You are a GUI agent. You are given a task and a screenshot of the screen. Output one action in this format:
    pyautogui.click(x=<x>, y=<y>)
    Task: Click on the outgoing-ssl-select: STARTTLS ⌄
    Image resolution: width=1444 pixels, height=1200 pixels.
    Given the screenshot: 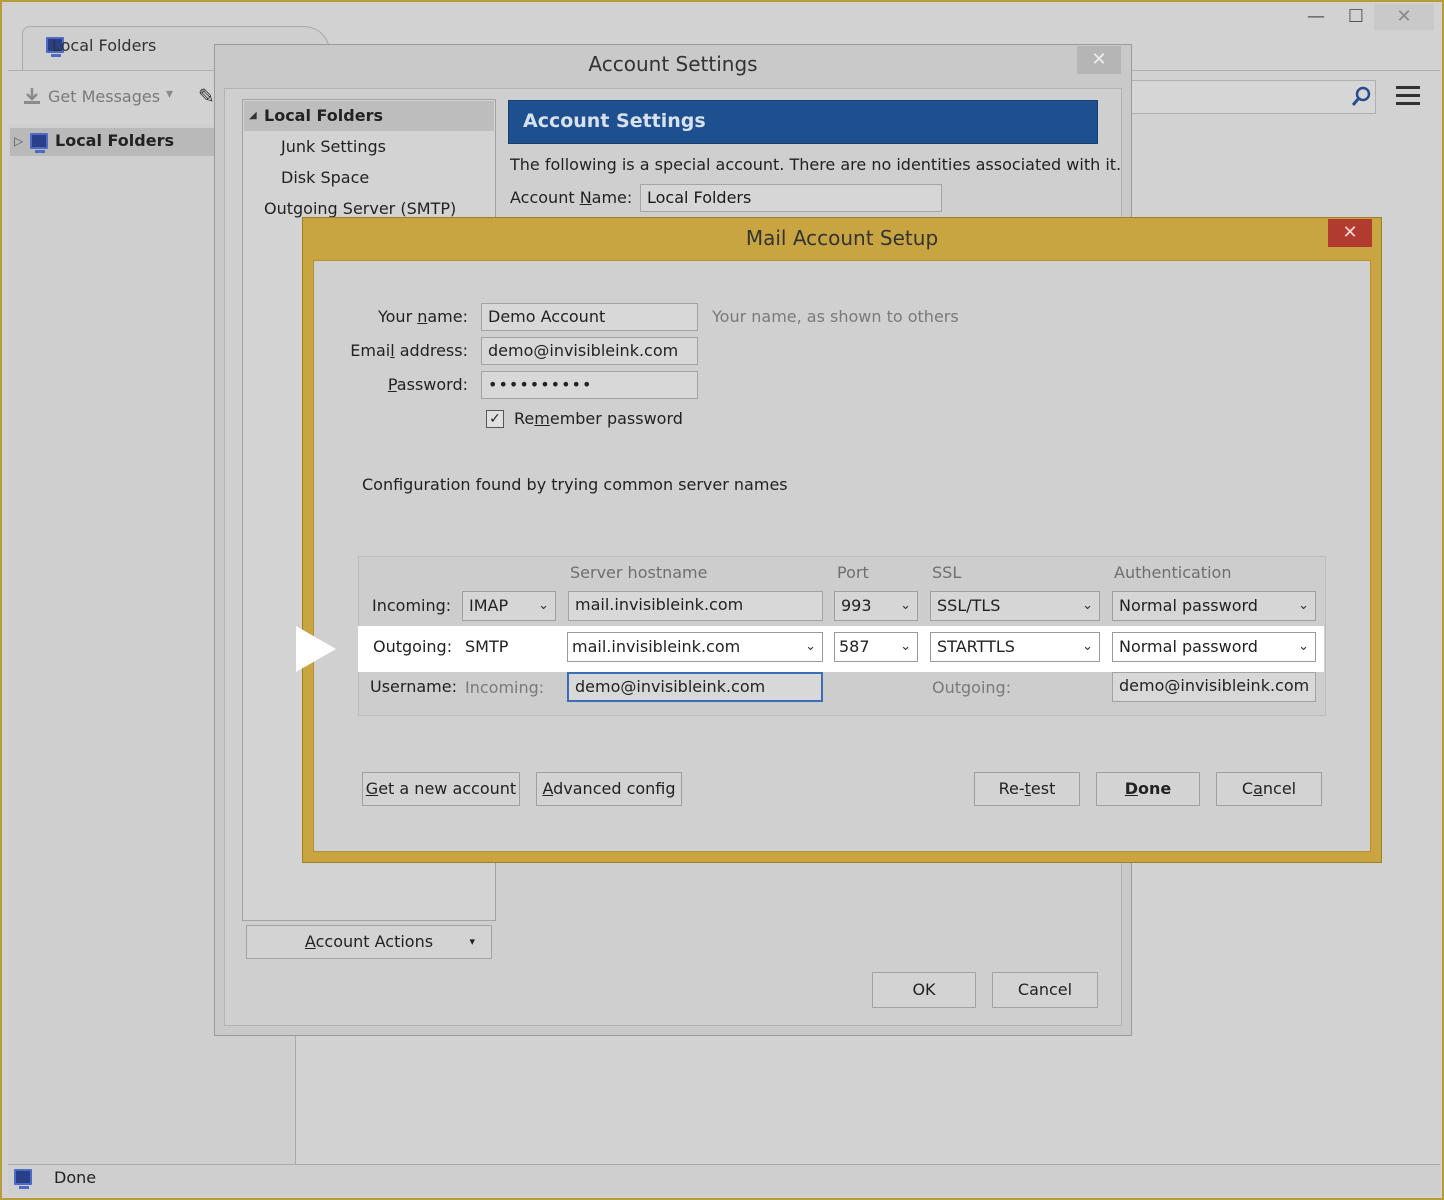 What is the action you would take?
    pyautogui.click(x=1015, y=647)
    